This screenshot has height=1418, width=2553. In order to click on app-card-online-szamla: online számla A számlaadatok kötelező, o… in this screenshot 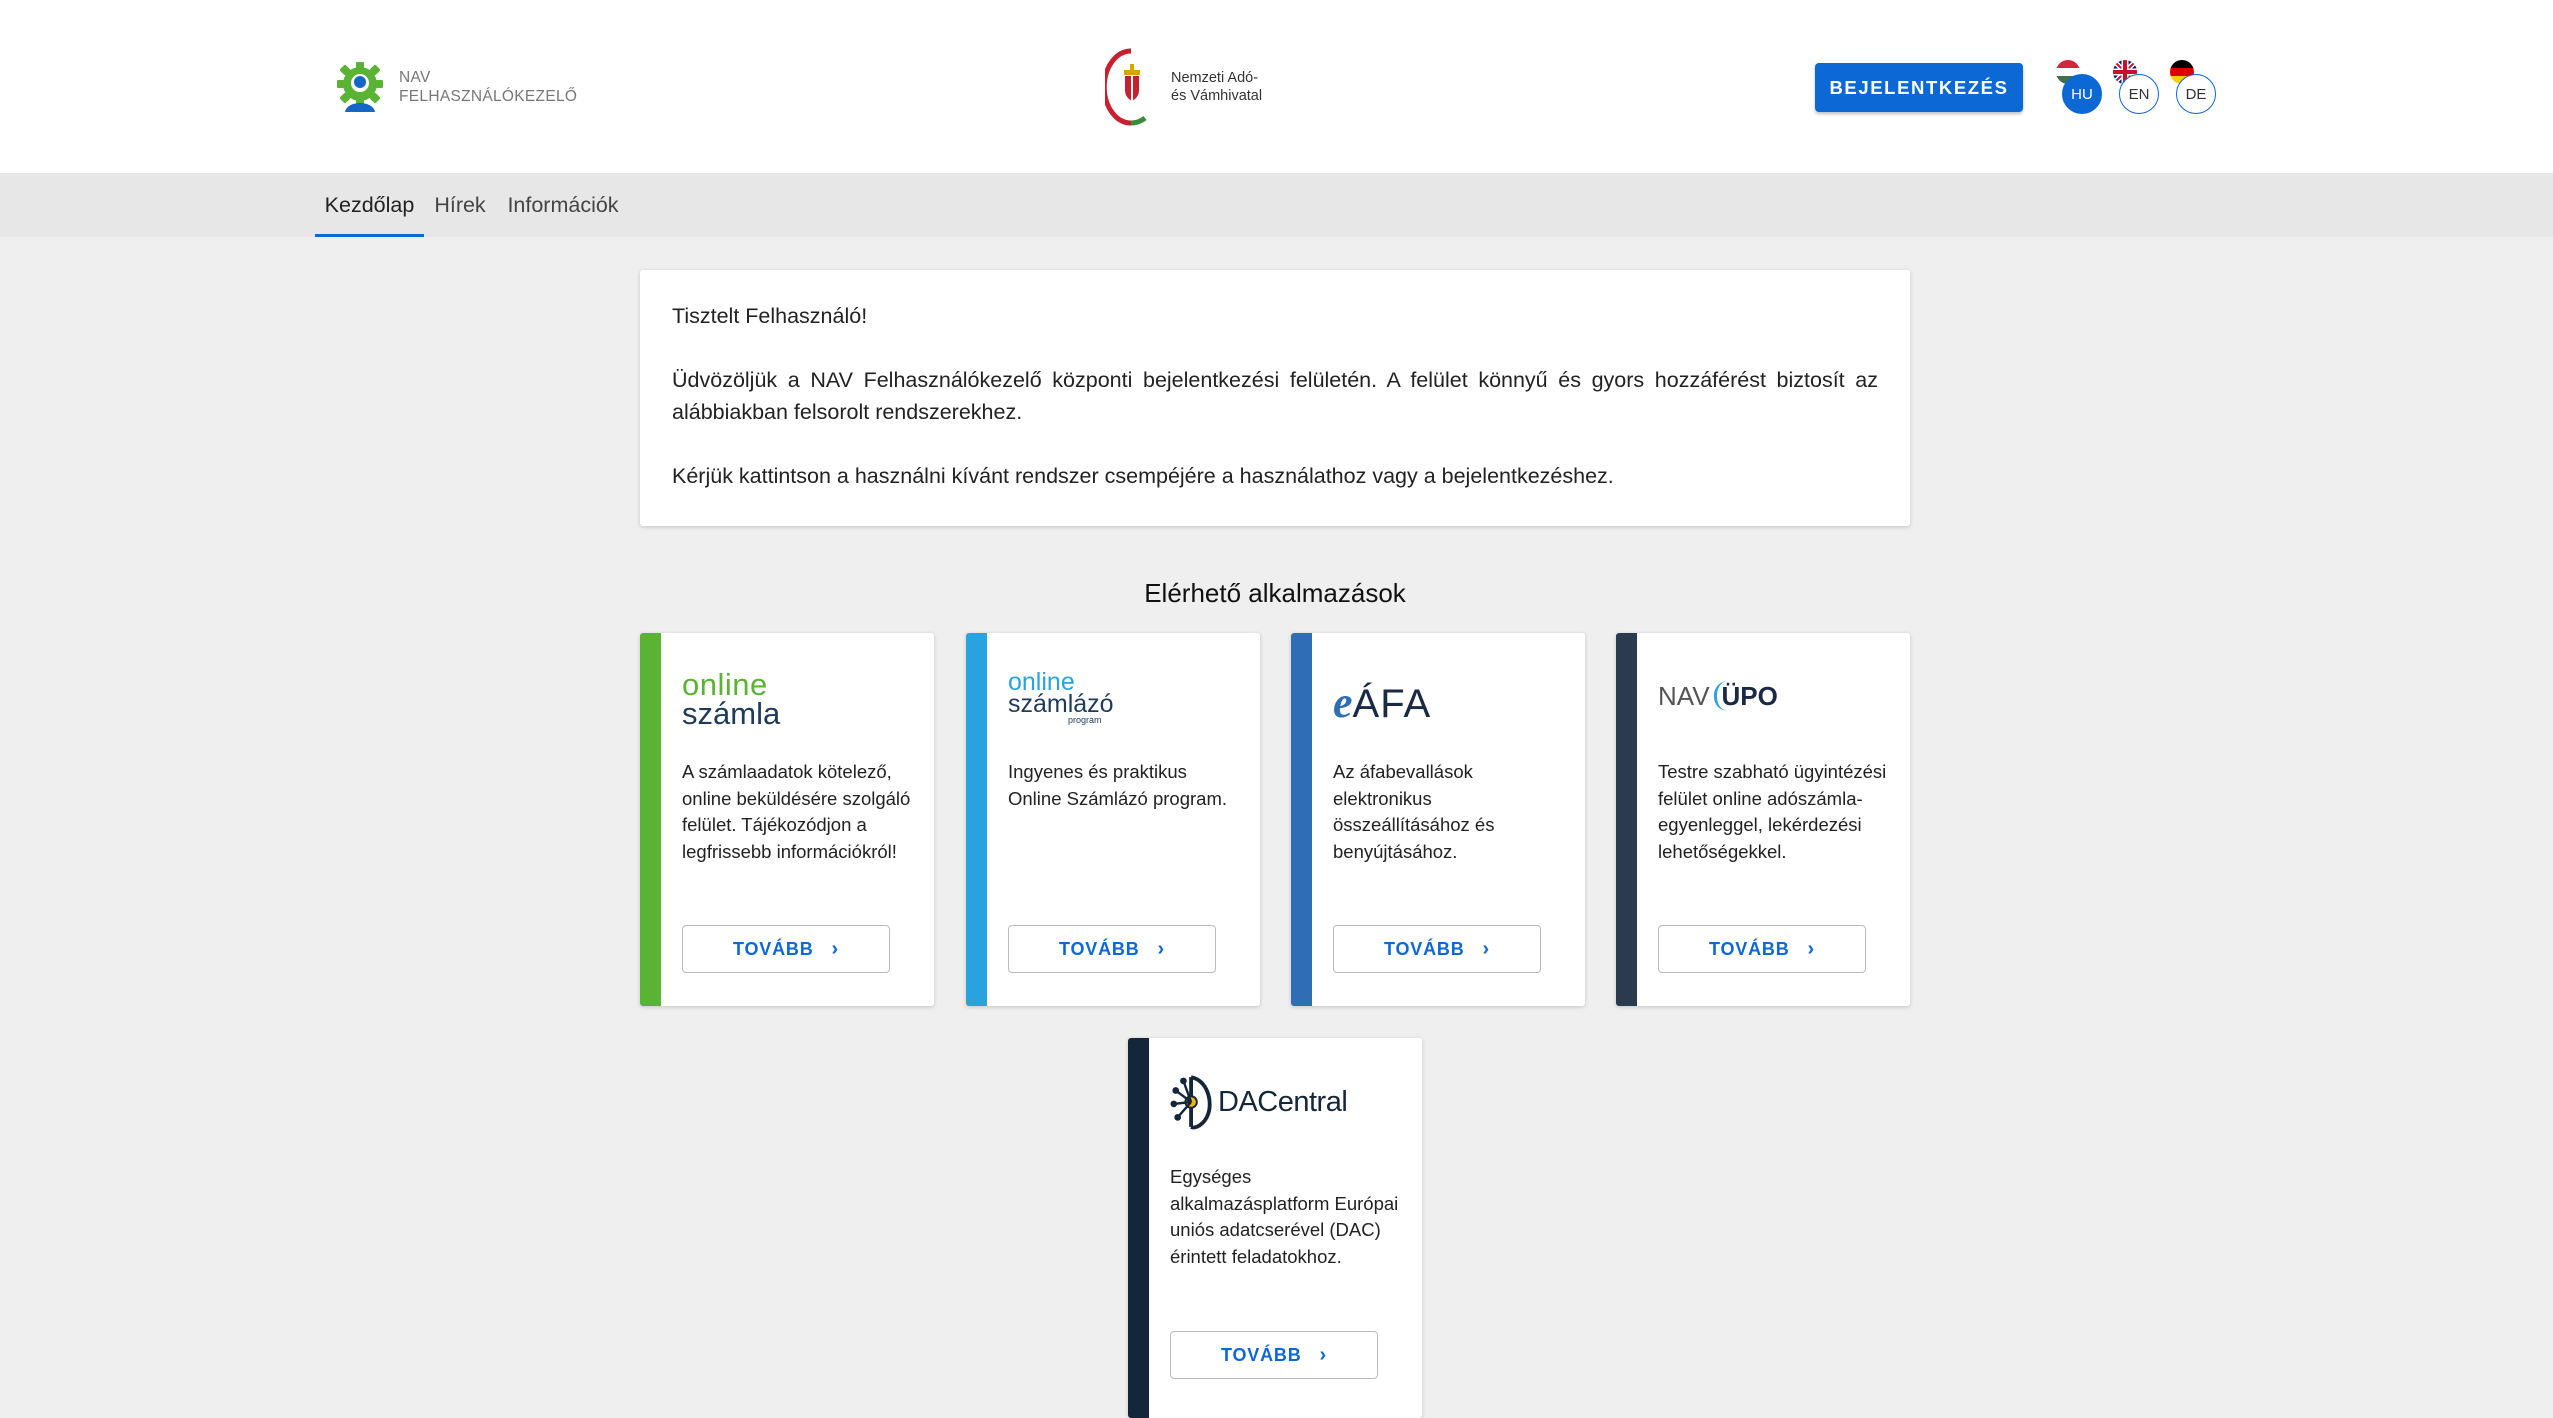, I will do `click(787, 819)`.